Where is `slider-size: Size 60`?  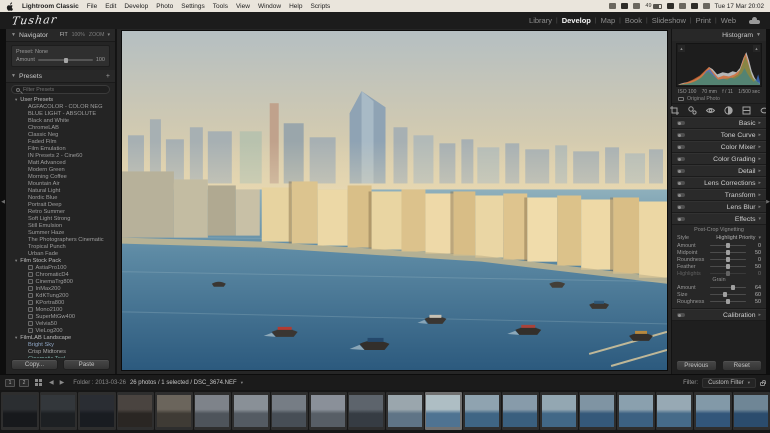
slider-size: Size 60 is located at coordinates (719, 294).